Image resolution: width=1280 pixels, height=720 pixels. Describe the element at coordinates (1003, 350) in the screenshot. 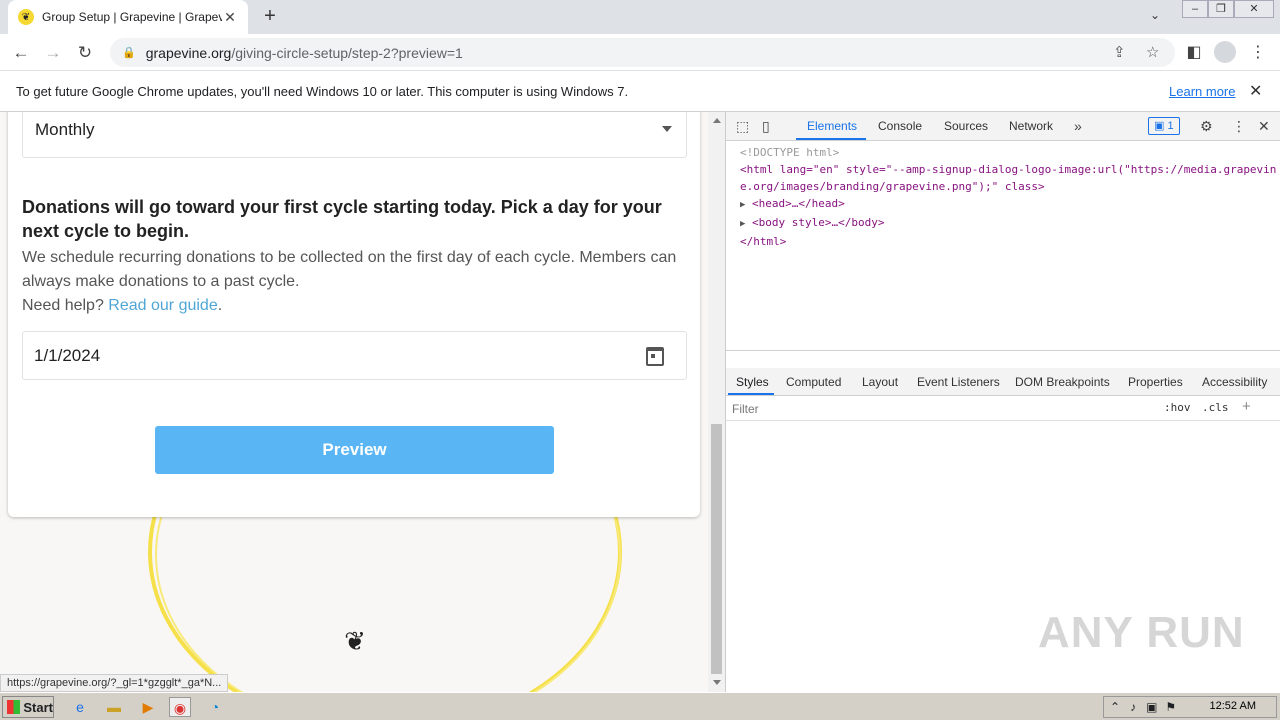

I see `panel-splitter` at that location.